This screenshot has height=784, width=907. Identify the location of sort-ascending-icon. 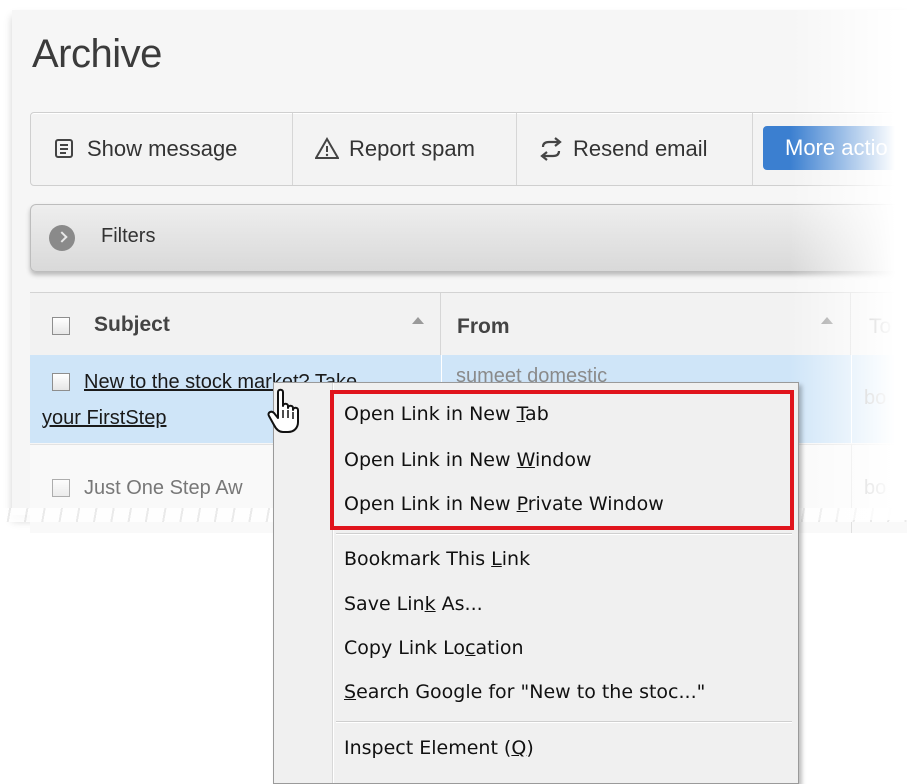
(418, 320).